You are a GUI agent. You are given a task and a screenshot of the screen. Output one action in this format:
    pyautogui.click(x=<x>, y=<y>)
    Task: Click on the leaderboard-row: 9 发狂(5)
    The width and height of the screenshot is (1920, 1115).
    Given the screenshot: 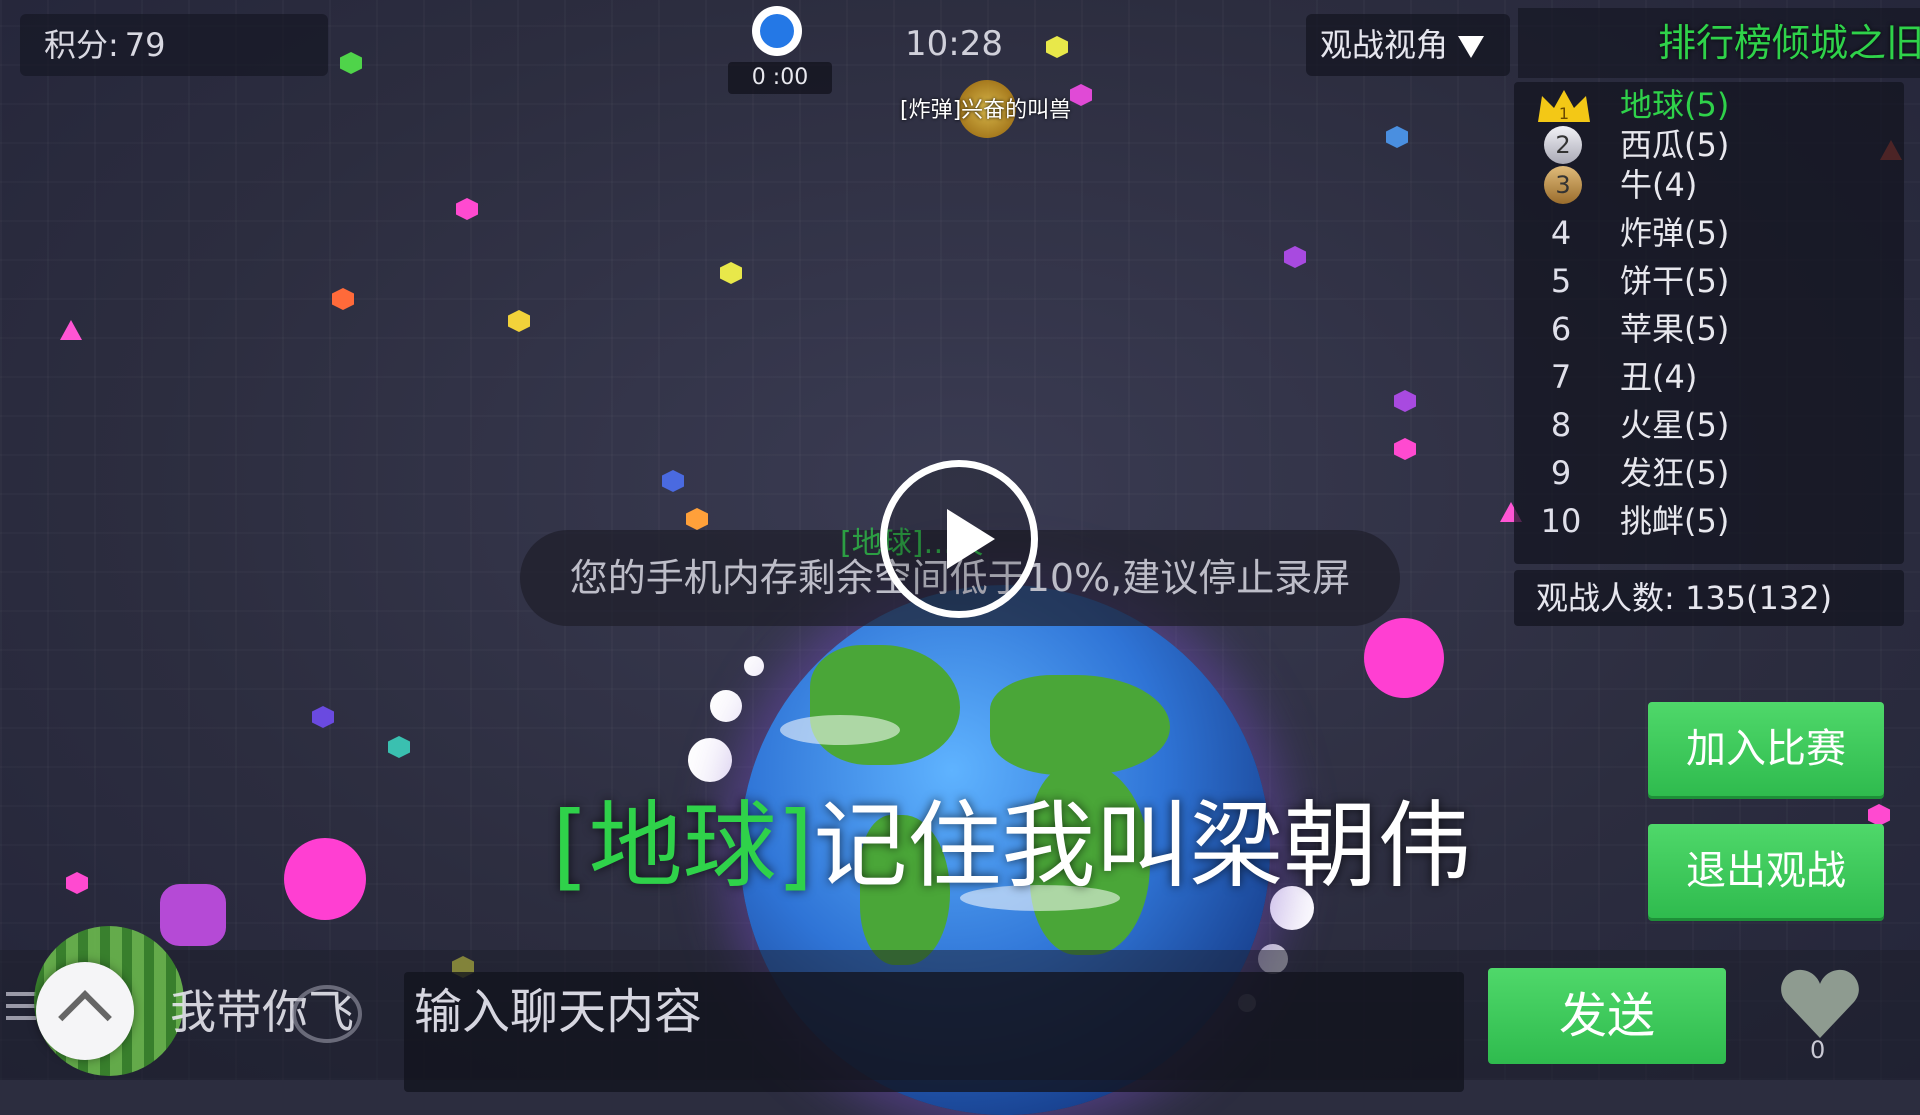 What is the action you would take?
    pyautogui.click(x=1709, y=473)
    